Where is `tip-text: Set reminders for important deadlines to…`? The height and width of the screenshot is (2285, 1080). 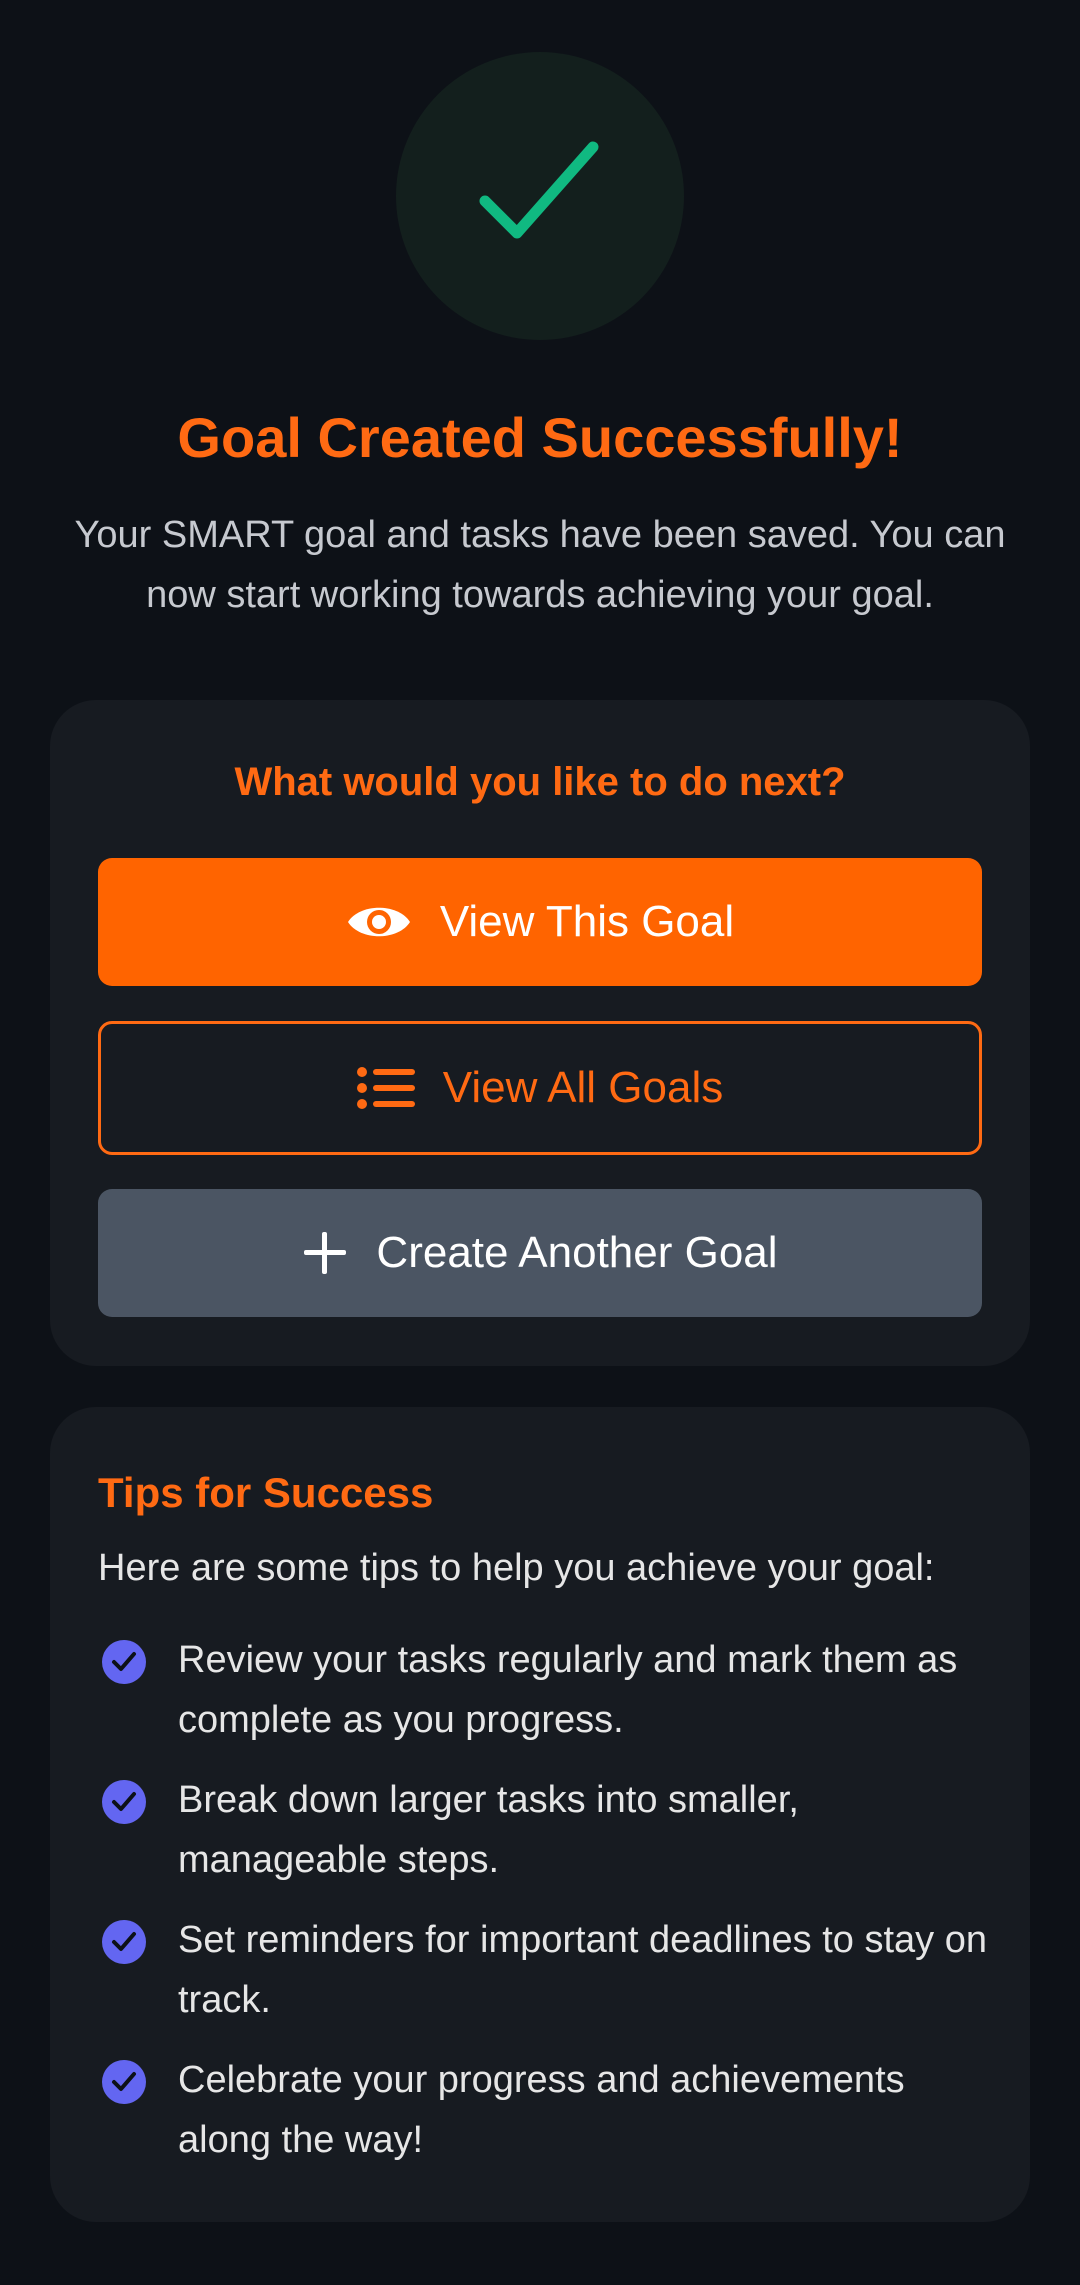 tip-text: Set reminders for important deadlines to… is located at coordinates (582, 1970).